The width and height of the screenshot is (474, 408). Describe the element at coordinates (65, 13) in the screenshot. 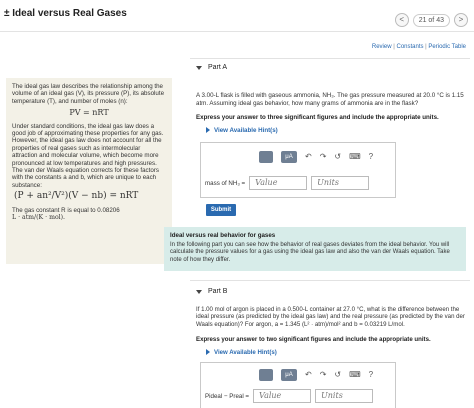

I see `page-title: ± Ideal versus Real Gases` at that location.